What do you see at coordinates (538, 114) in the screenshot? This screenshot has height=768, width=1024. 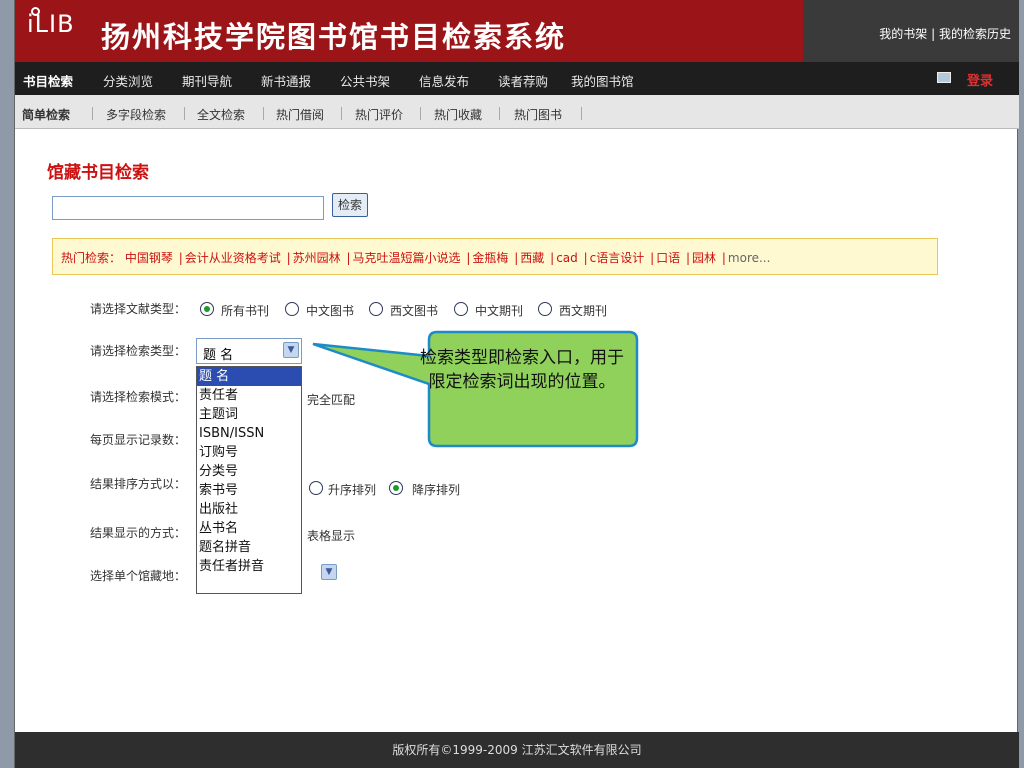 I see `tab-hot-books: 热门图书` at bounding box center [538, 114].